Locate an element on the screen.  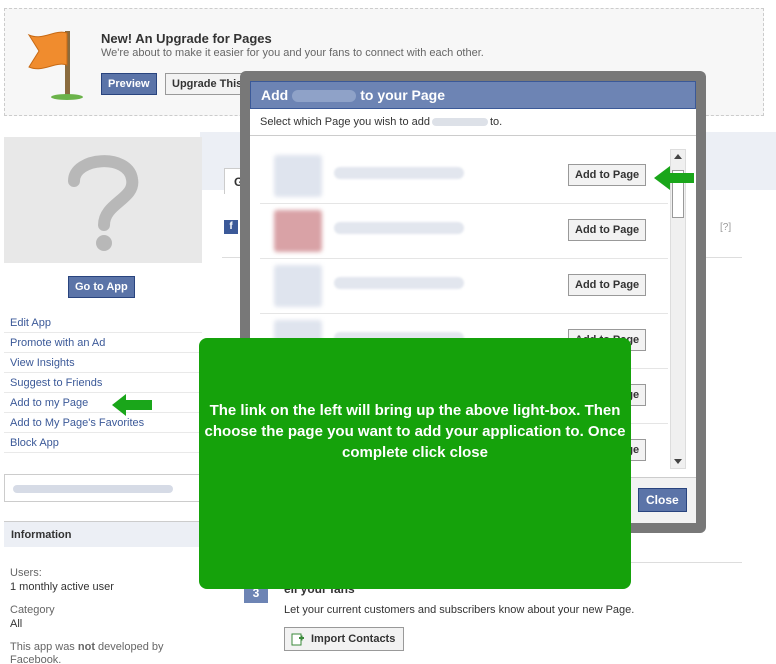
divider is located at coordinates (686, 562).